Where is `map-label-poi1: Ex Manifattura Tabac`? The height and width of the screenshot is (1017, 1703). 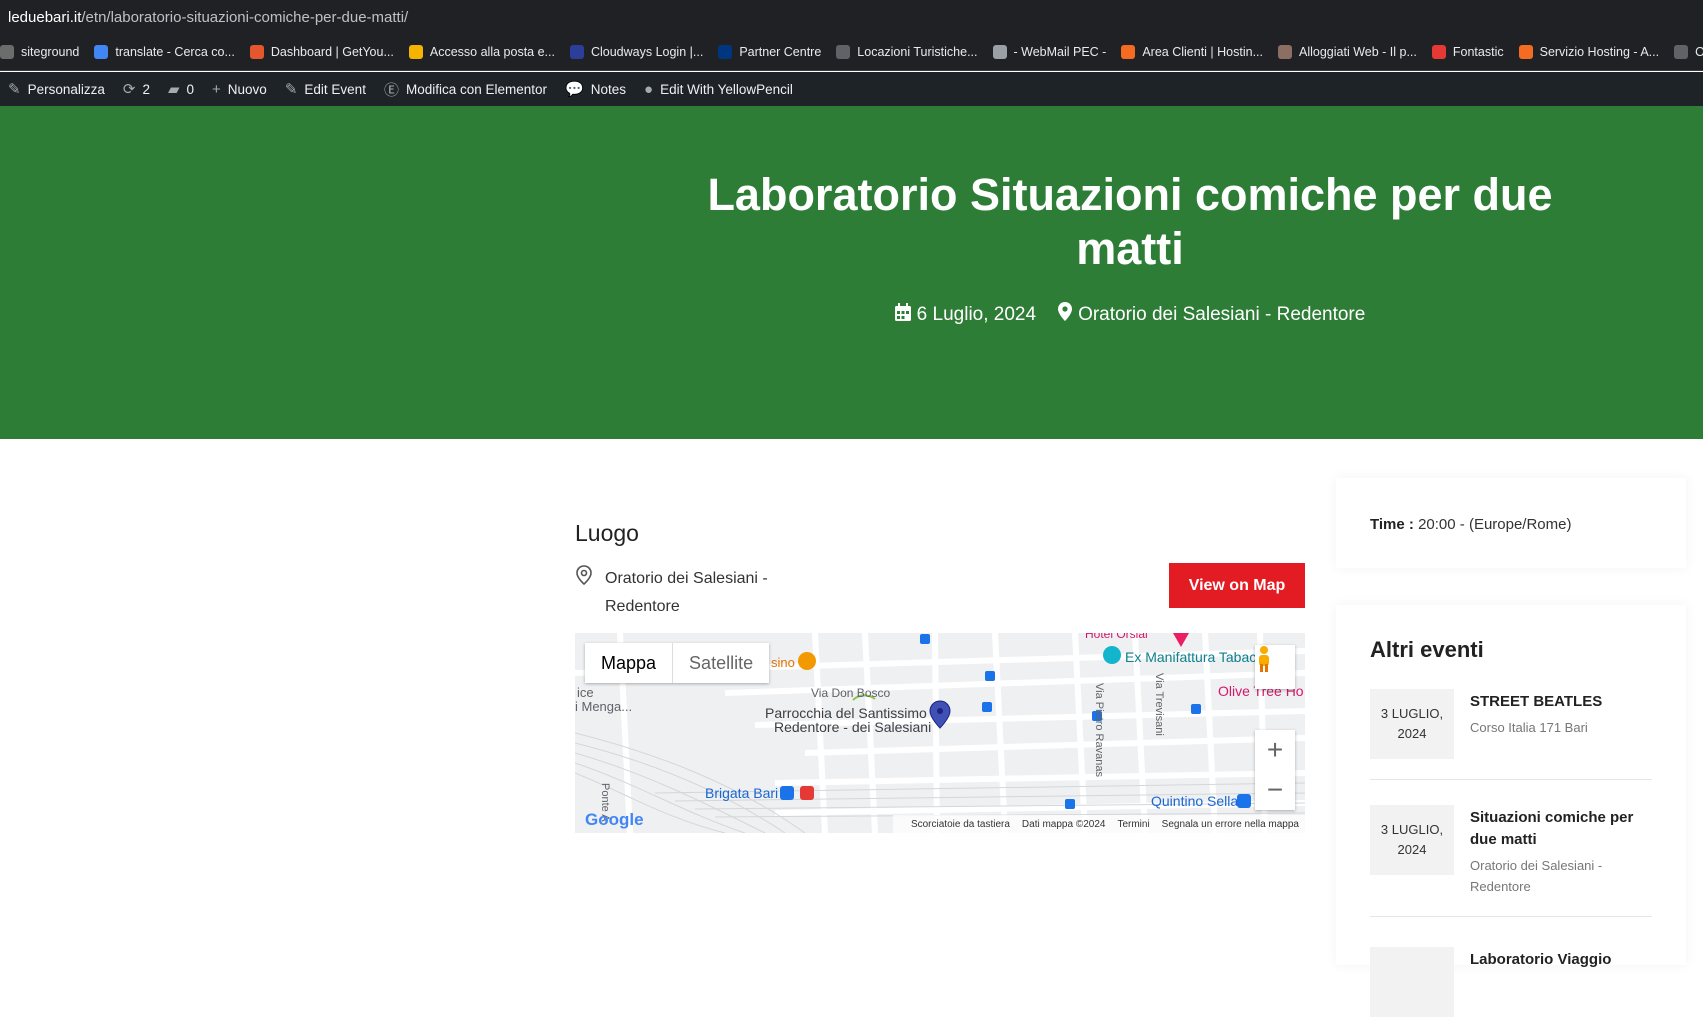 map-label-poi1: Ex Manifattura Tabac is located at coordinates (1191, 657).